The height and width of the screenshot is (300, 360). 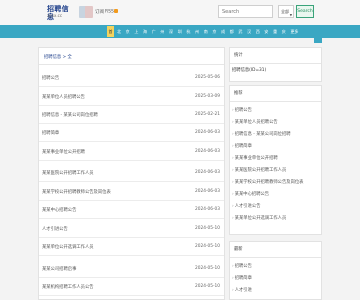 I want to click on list-item-title: 人才引进公告, so click(x=55, y=229).